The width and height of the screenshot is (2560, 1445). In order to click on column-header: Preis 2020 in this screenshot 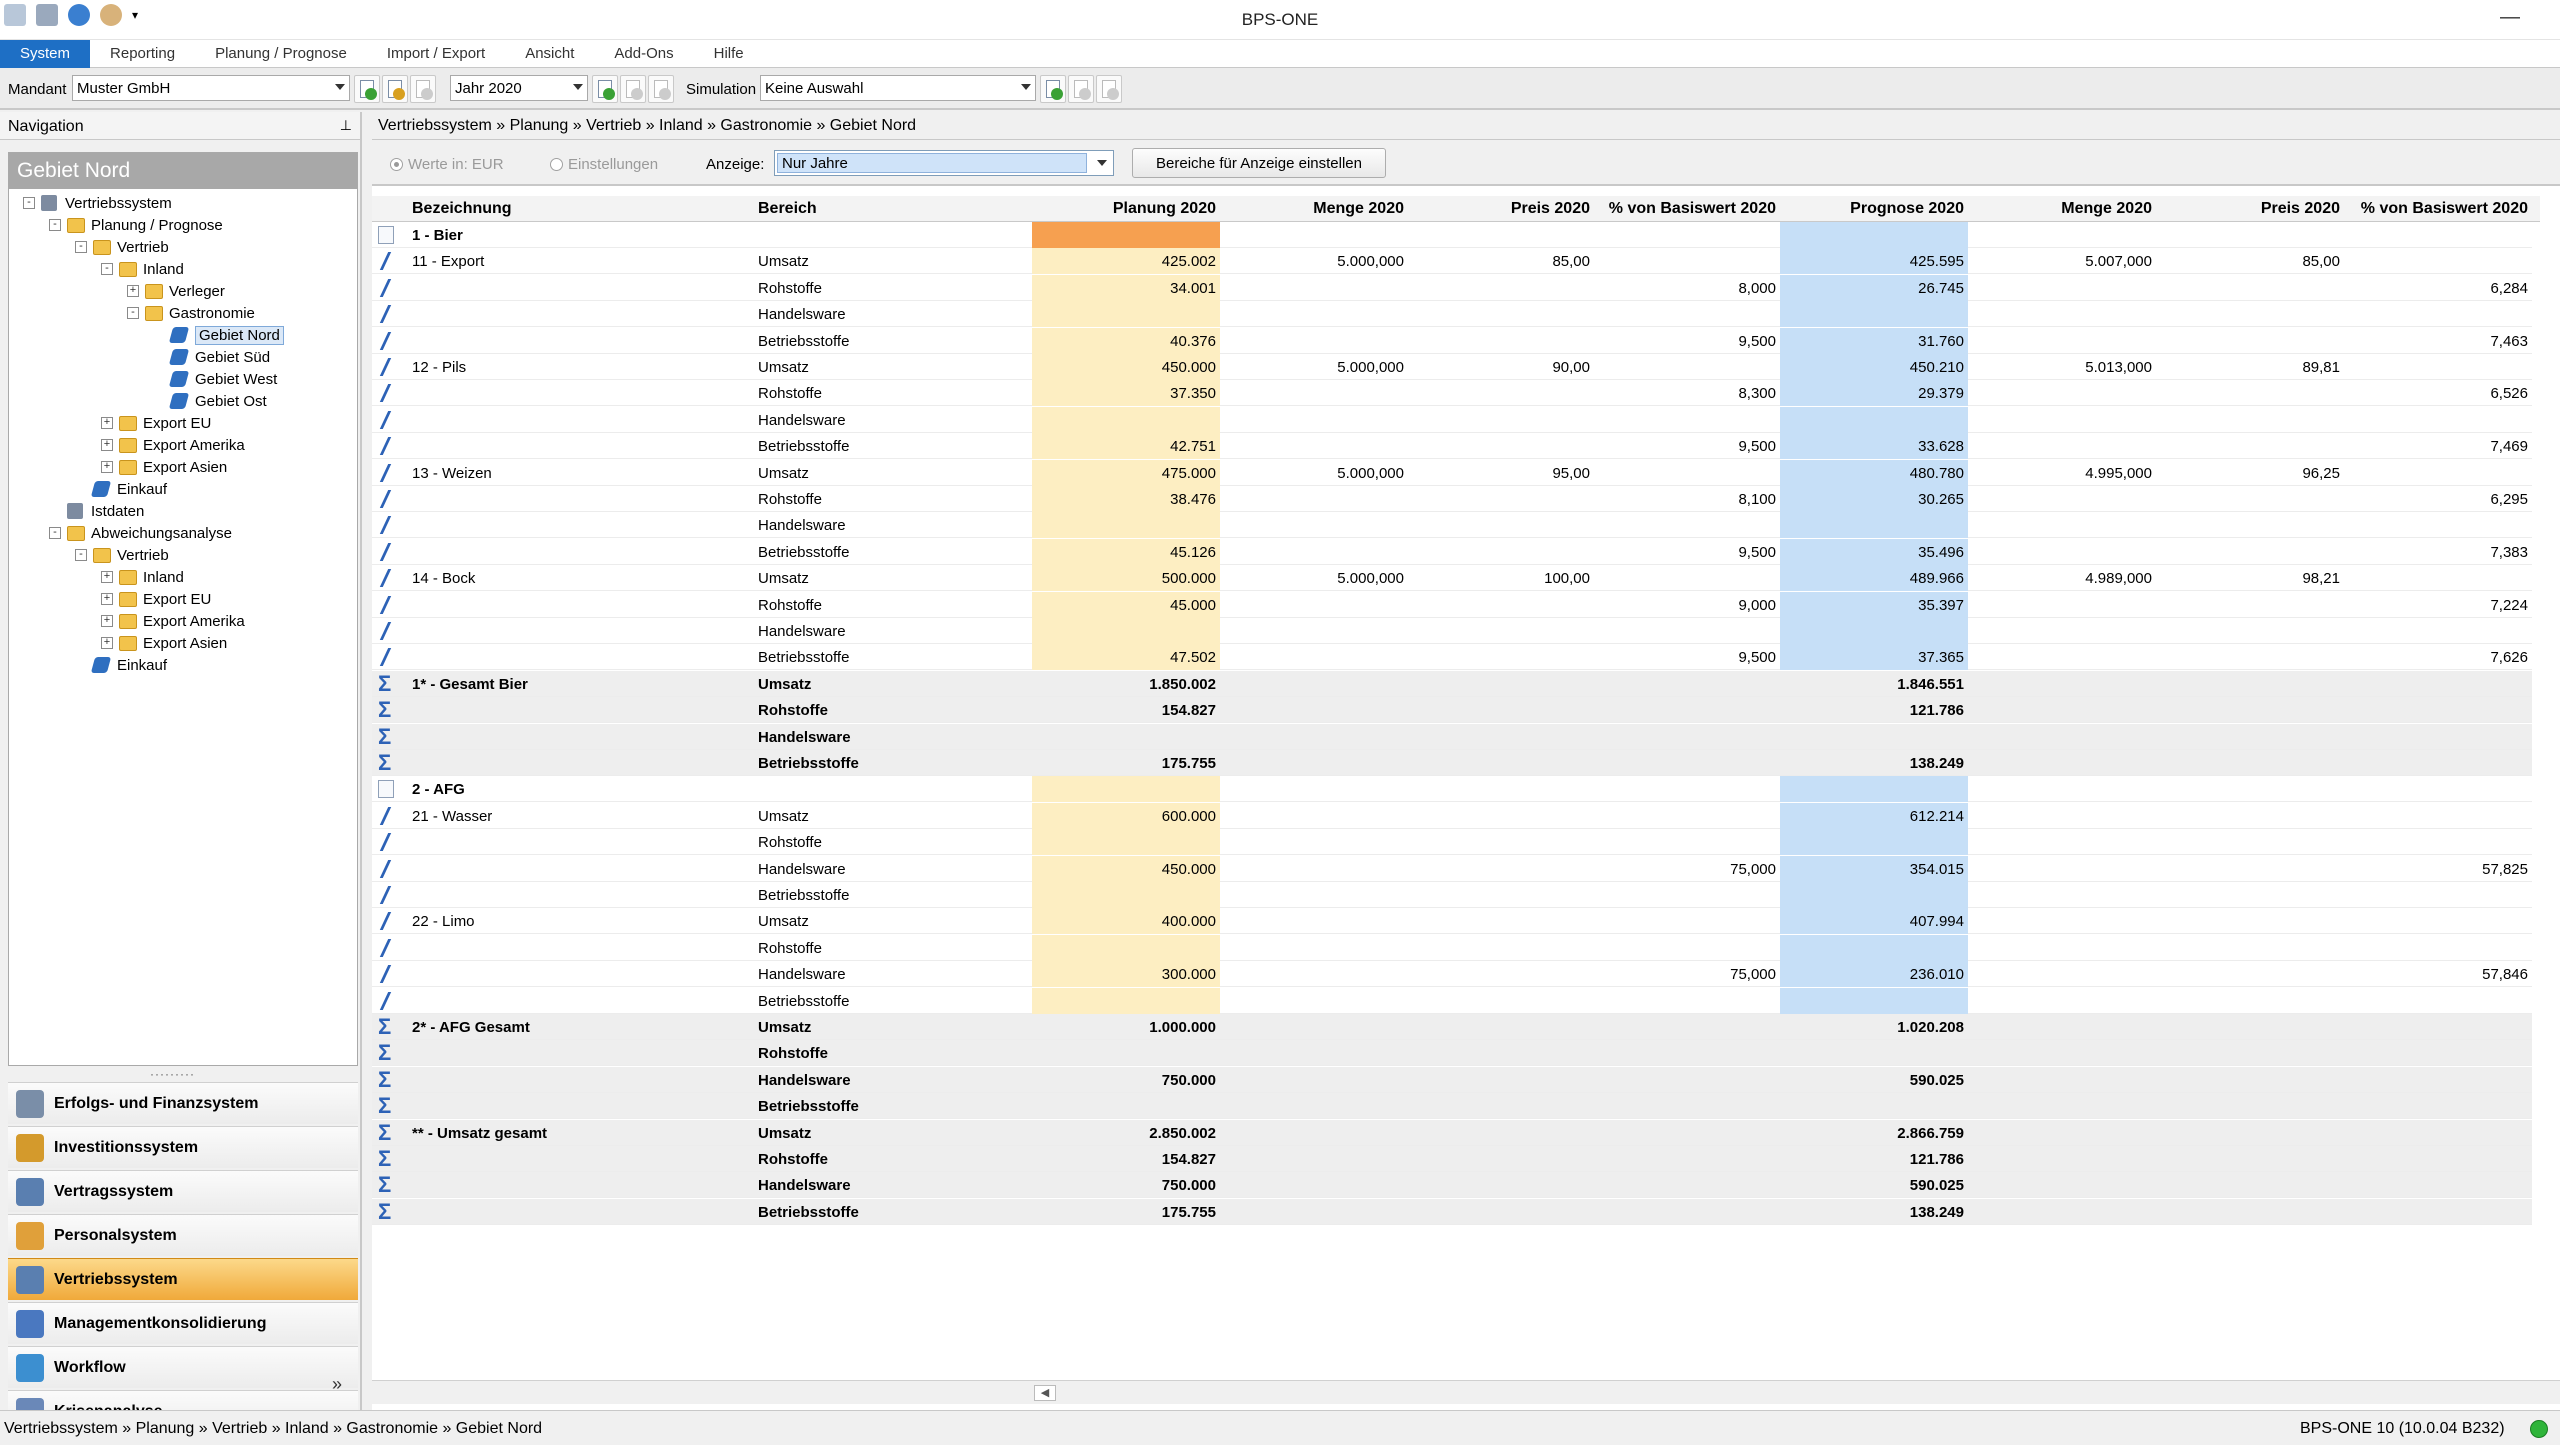, I will do `click(1501, 209)`.